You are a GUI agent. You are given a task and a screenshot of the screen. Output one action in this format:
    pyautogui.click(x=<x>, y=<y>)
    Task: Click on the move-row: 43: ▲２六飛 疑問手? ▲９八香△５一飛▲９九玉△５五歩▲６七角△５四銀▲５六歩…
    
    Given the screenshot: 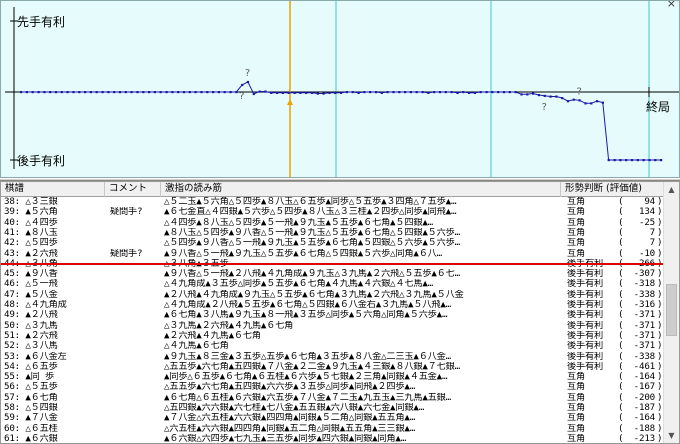 What is the action you would take?
    pyautogui.click(x=333, y=254)
    